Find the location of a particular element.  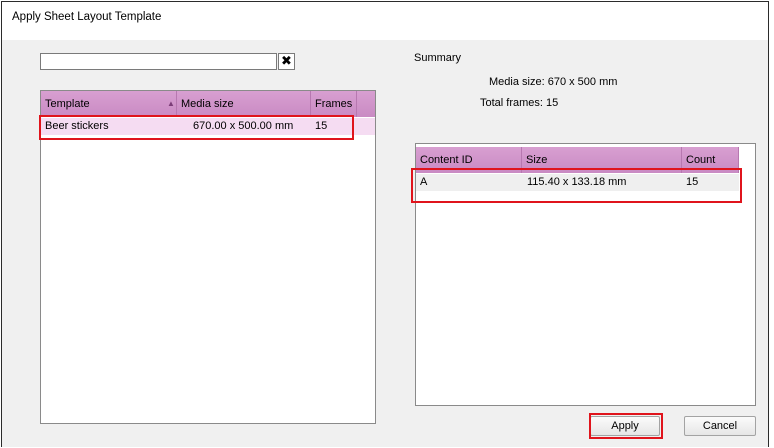

table-row: Beer stickers 670.00 x 500.00 mm 15 is located at coordinates (208, 126).